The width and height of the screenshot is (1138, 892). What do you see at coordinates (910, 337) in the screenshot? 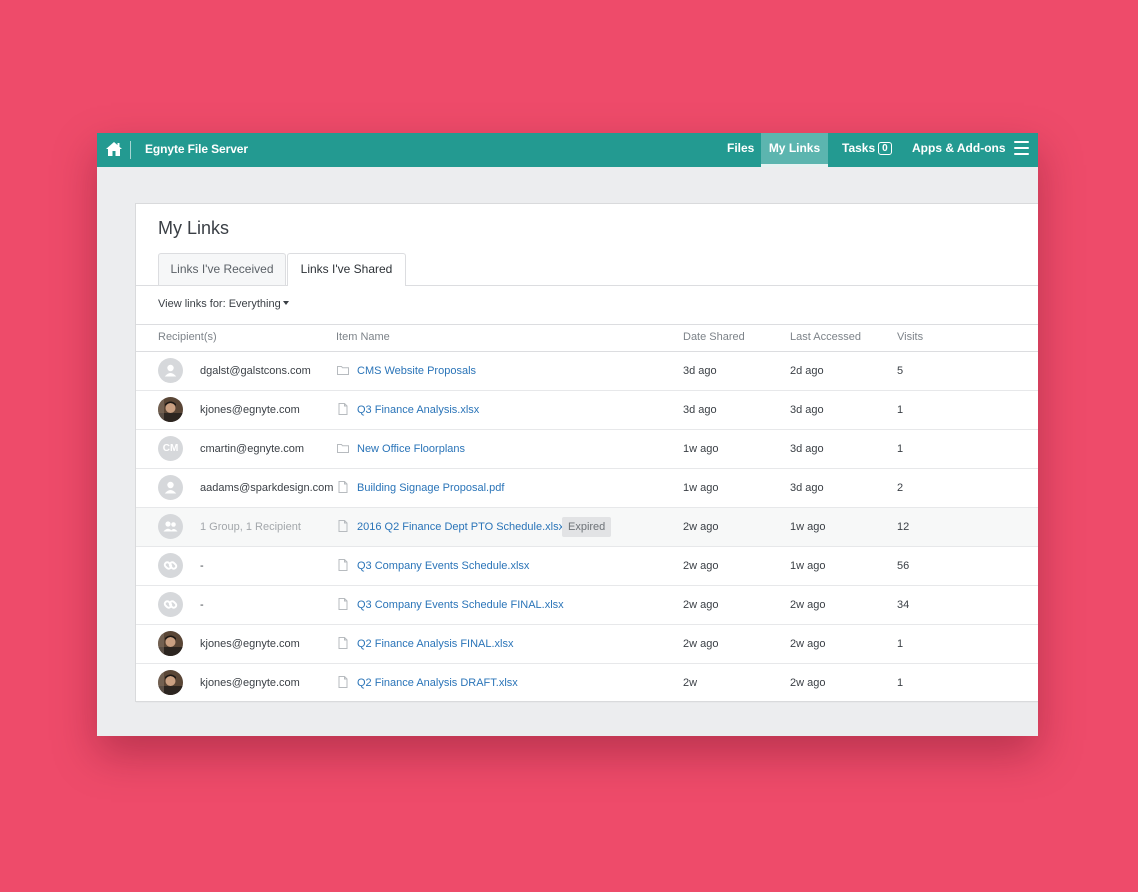
I see `header-visits: Visits` at bounding box center [910, 337].